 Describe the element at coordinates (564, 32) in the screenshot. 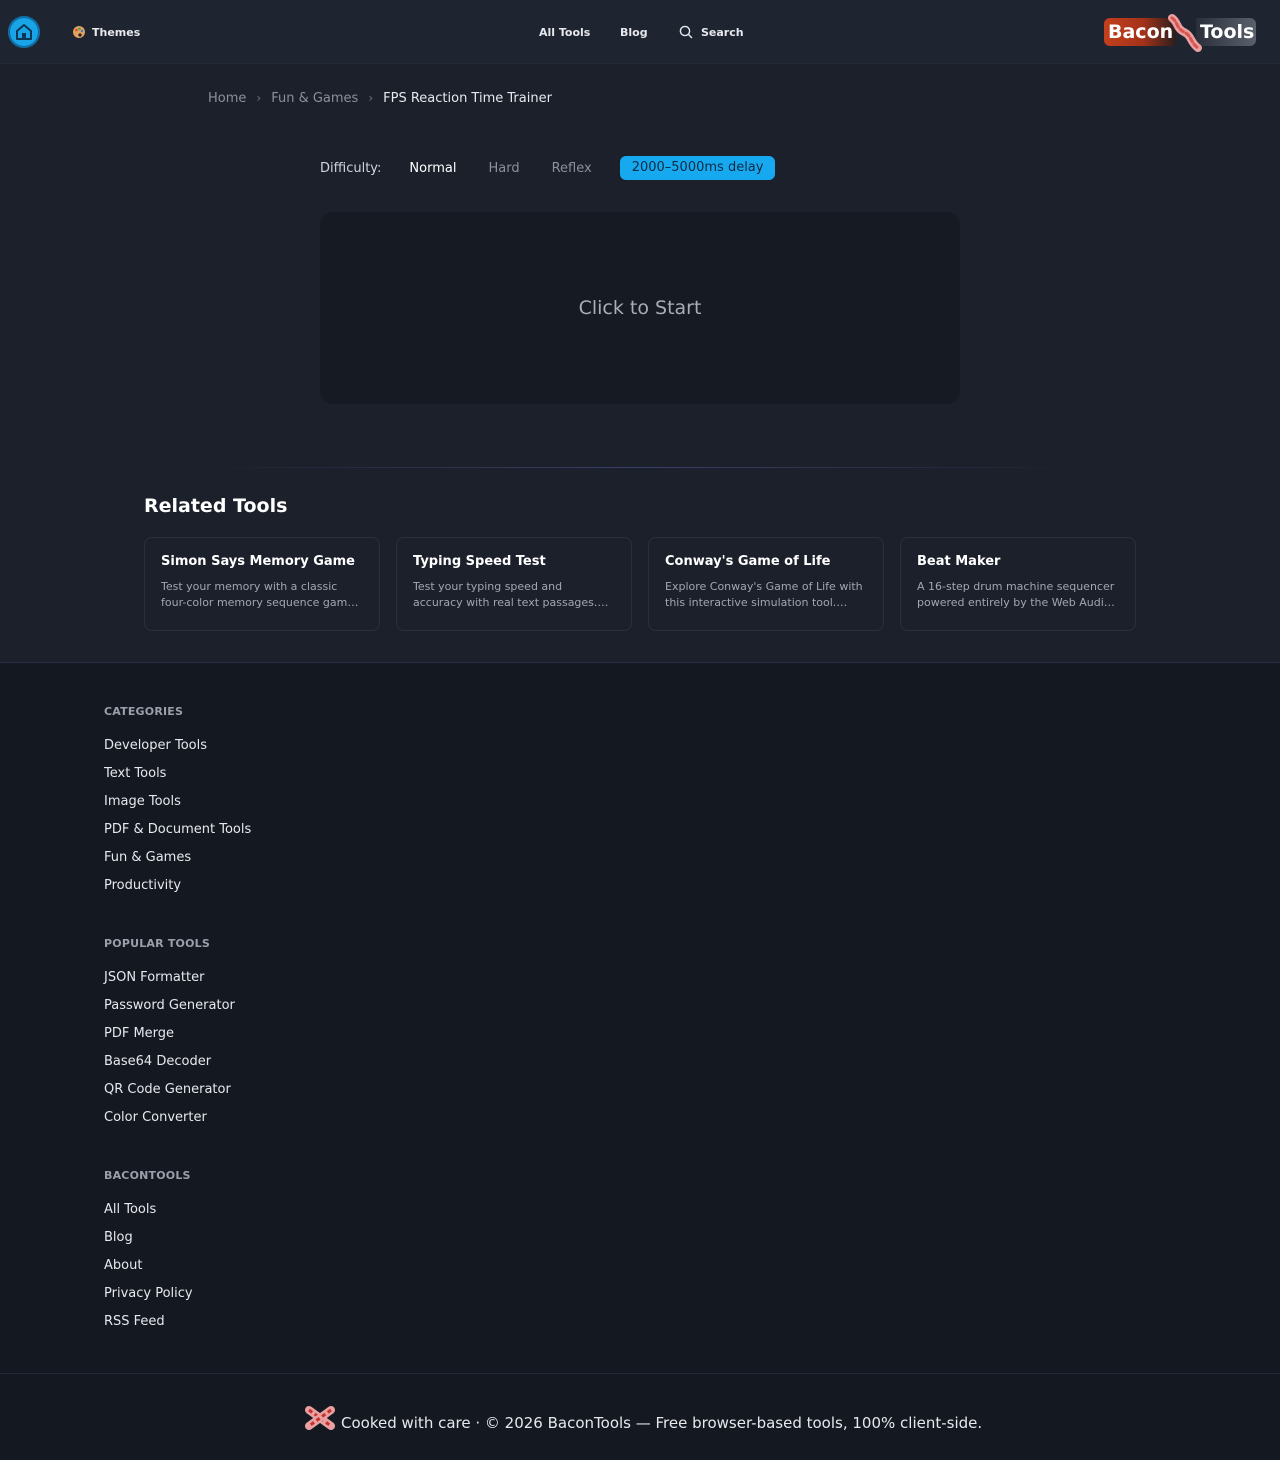

I see `nav-all-tools: All Tools` at that location.